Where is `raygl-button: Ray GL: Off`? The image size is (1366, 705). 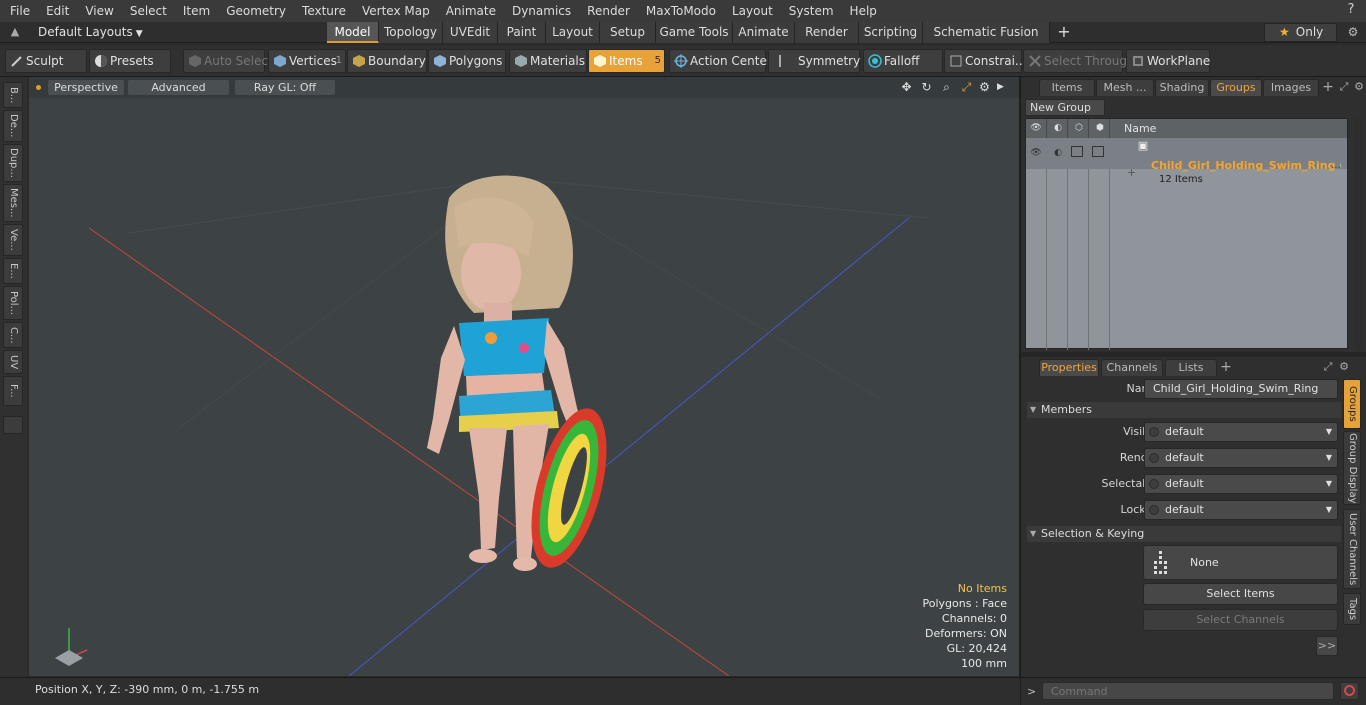
raygl-button: Ray GL: Off is located at coordinates (285, 87).